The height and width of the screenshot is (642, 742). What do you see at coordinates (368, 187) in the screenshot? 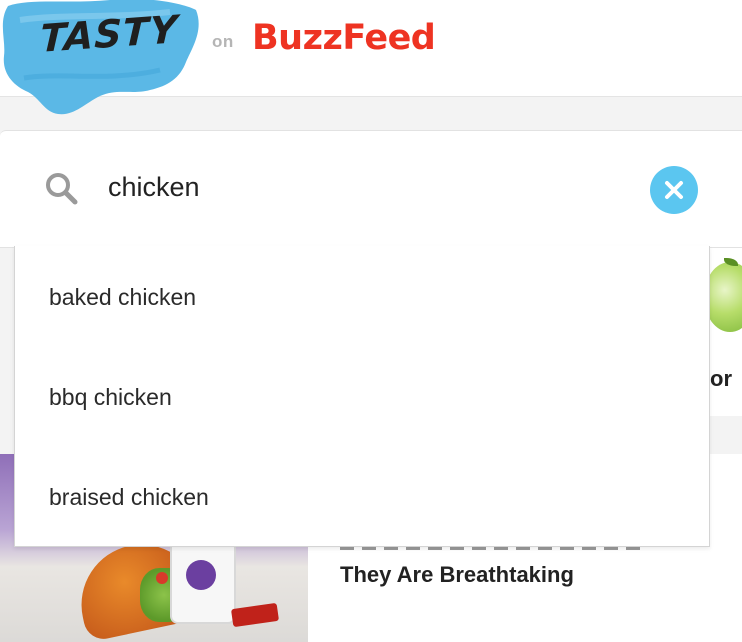
I see `search-input` at bounding box center [368, 187].